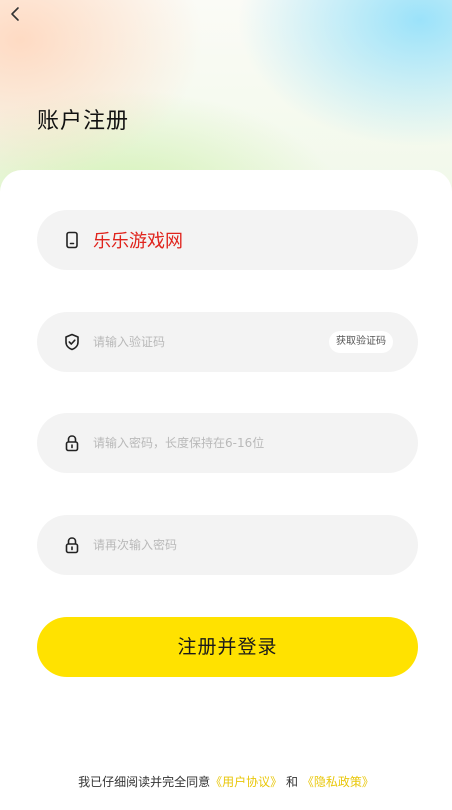  Describe the element at coordinates (203, 342) in the screenshot. I see `verification-code-input` at that location.